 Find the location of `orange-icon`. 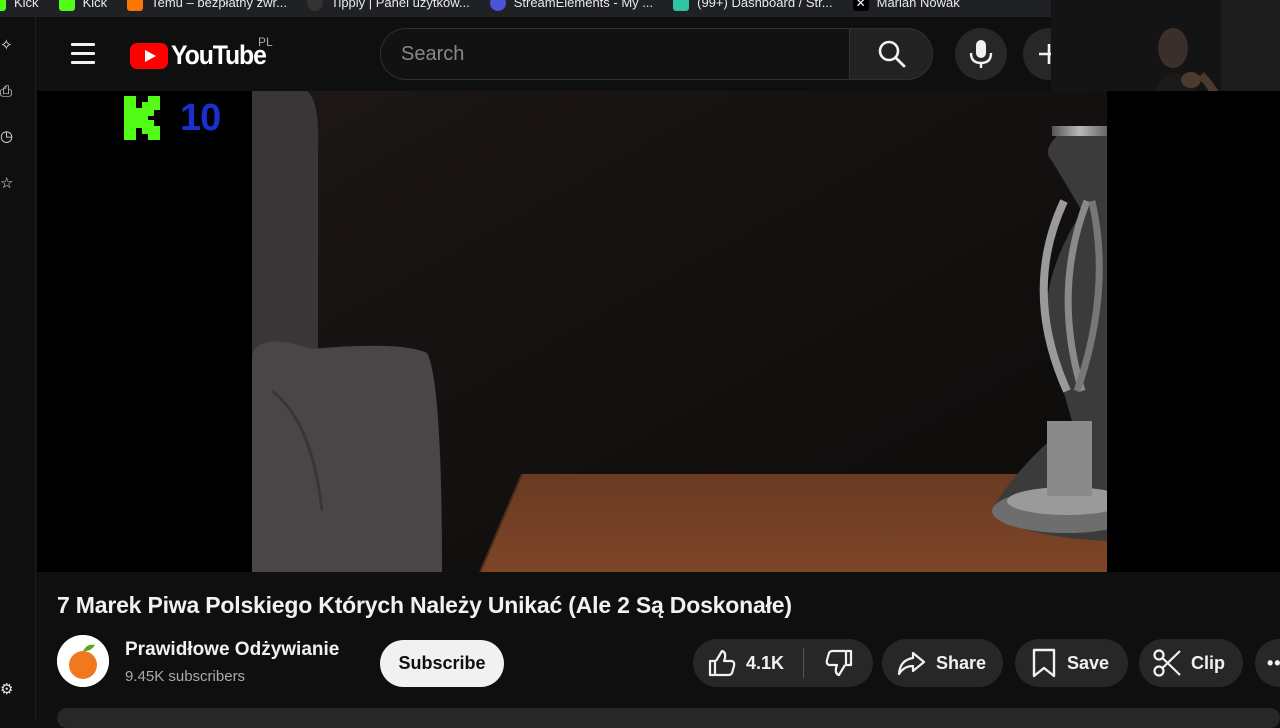

orange-icon is located at coordinates (83, 661).